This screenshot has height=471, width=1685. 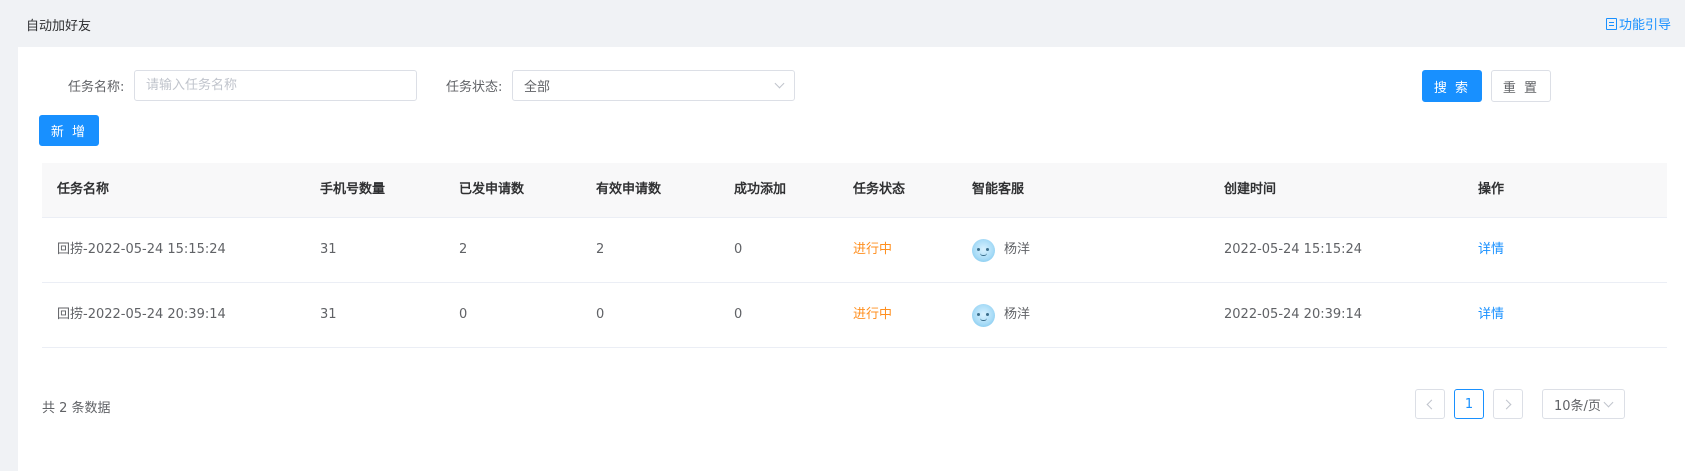 What do you see at coordinates (998, 189) in the screenshot?
I see `column-header-agent: 智能客服` at bounding box center [998, 189].